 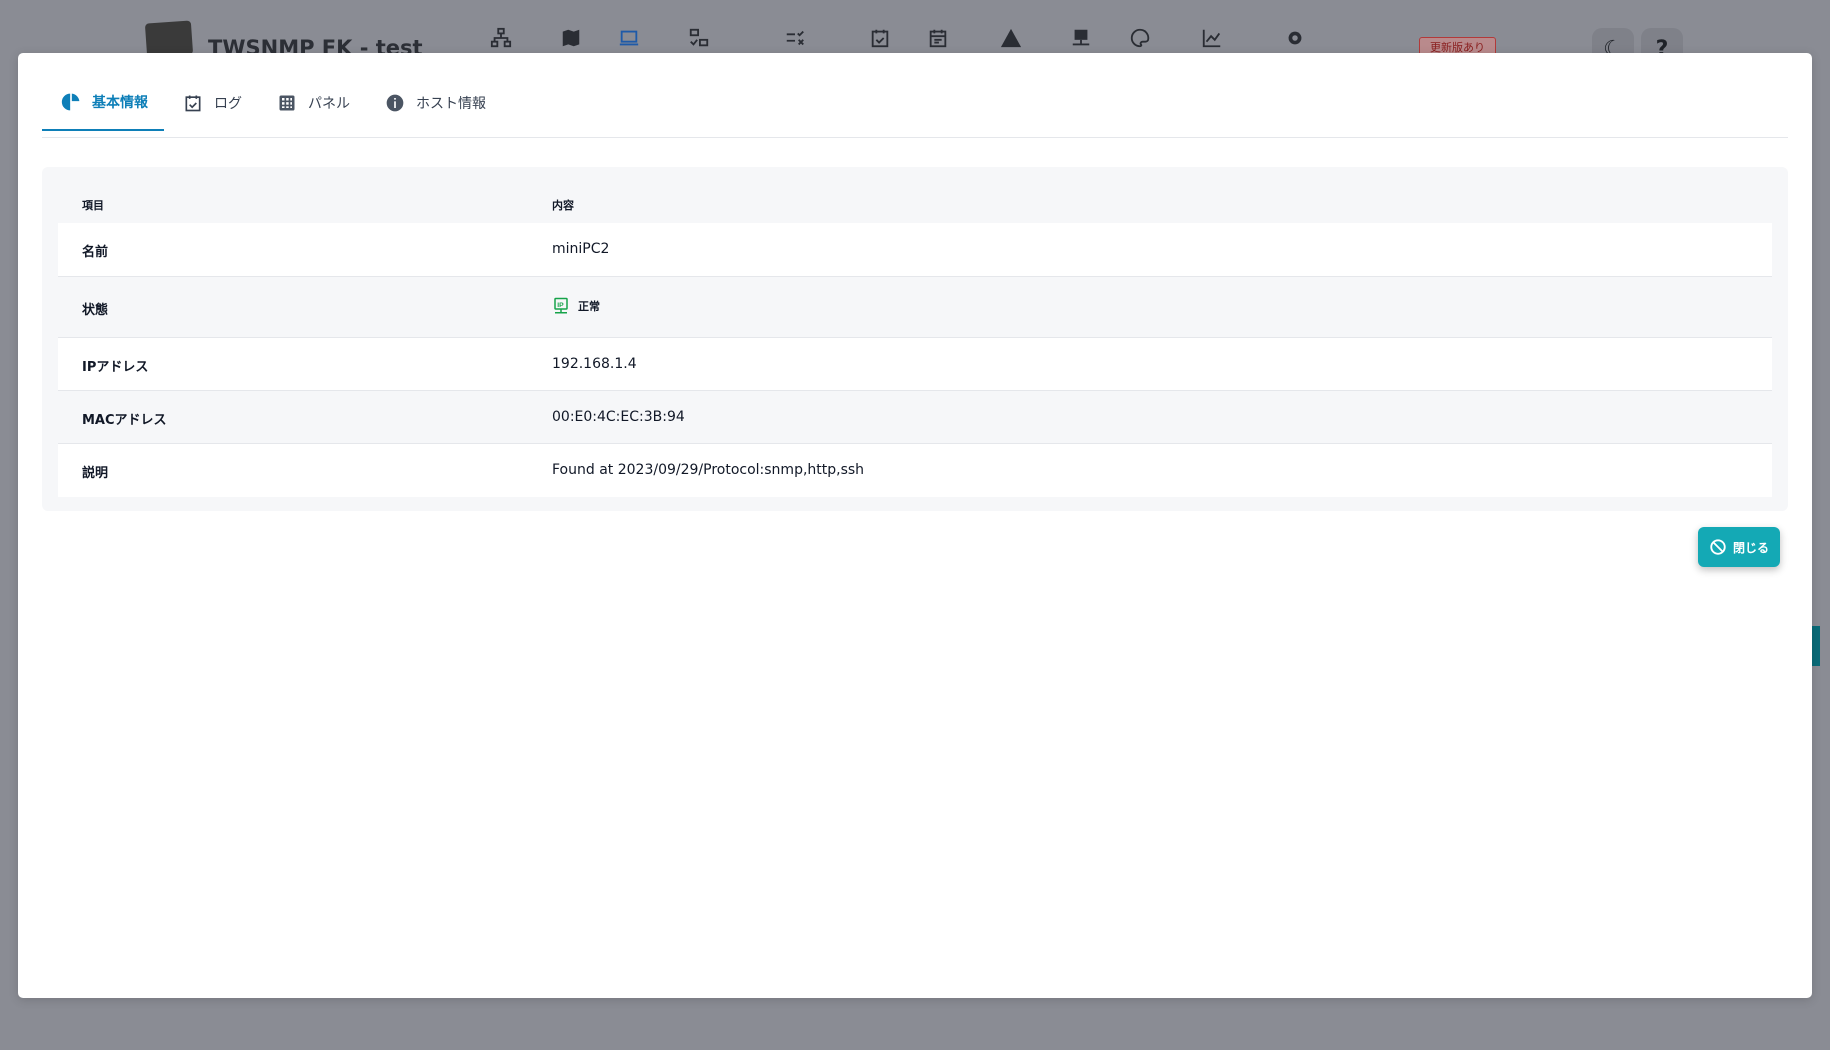 I want to click on ip-status-icon: IP, so click(x=561, y=305).